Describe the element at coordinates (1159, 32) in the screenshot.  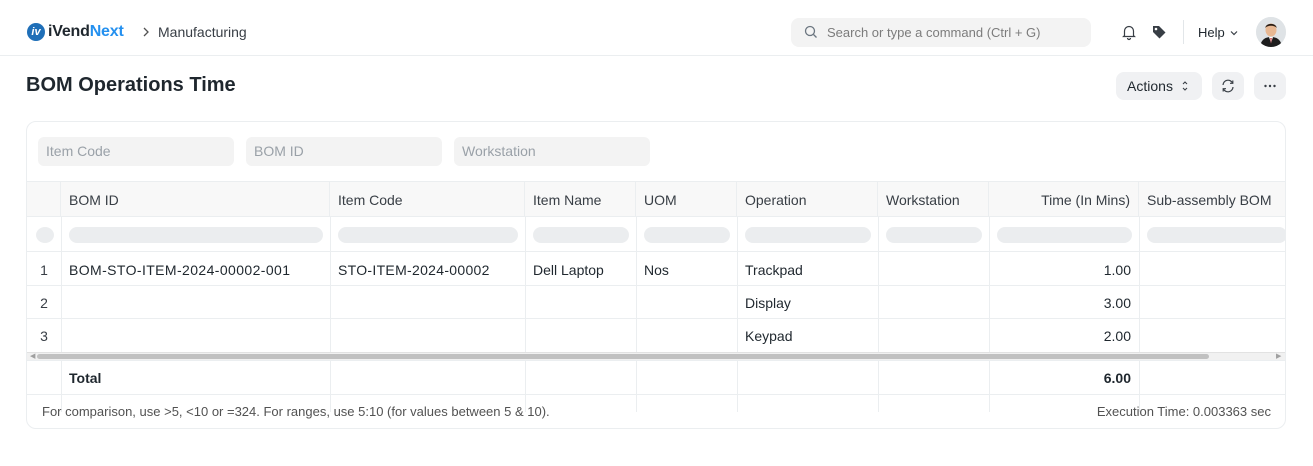
I see `tag-icon` at that location.